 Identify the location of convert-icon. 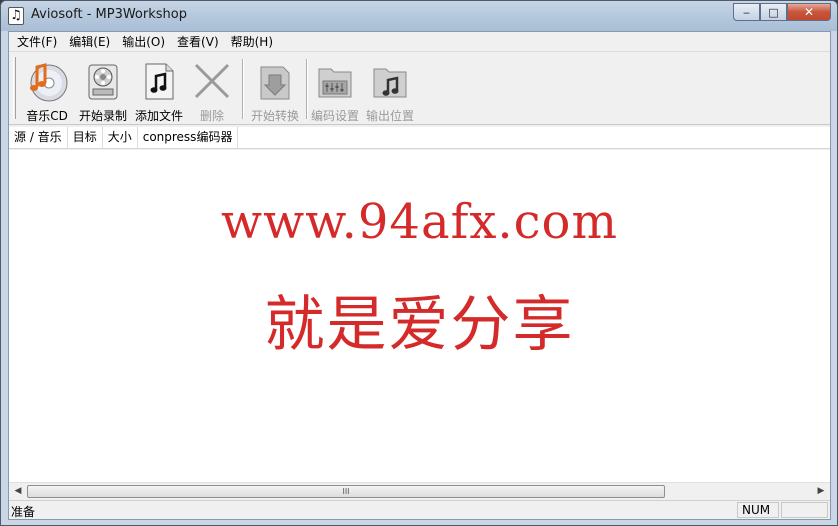
(275, 83).